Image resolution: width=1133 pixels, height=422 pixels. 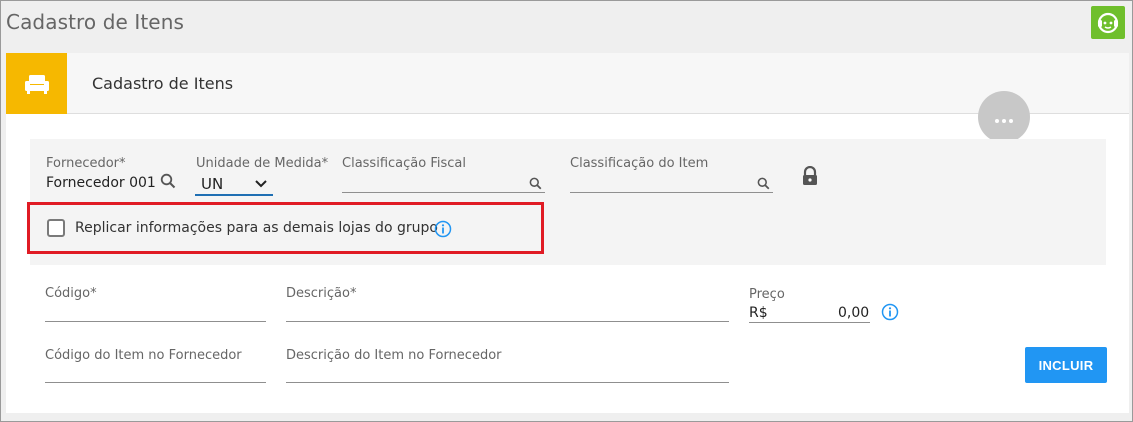 What do you see at coordinates (443, 183) in the screenshot?
I see `classificacao-fiscal-input` at bounding box center [443, 183].